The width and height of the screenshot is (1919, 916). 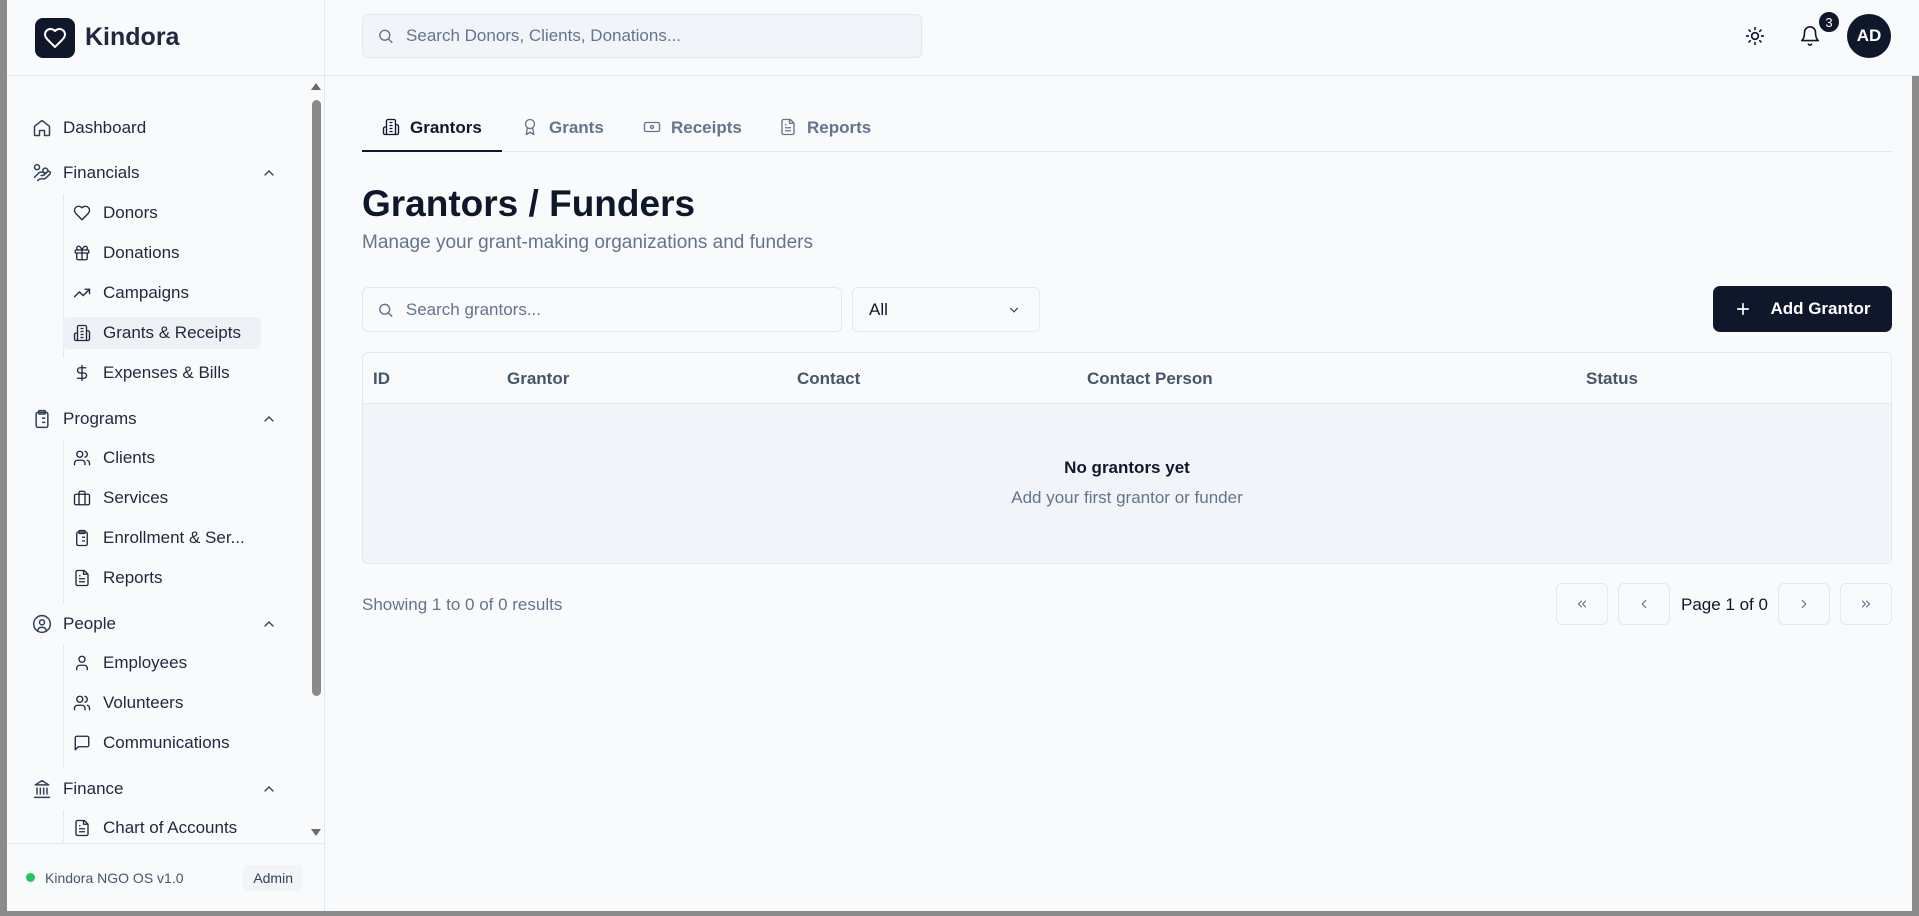 What do you see at coordinates (132, 37) in the screenshot?
I see `brand-name: Kindora` at bounding box center [132, 37].